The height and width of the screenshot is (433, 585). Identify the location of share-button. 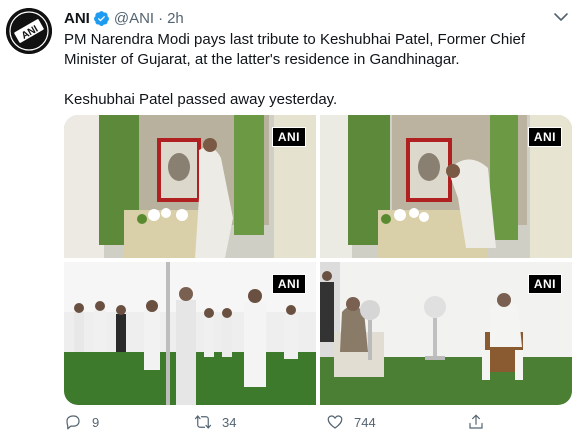
(476, 422).